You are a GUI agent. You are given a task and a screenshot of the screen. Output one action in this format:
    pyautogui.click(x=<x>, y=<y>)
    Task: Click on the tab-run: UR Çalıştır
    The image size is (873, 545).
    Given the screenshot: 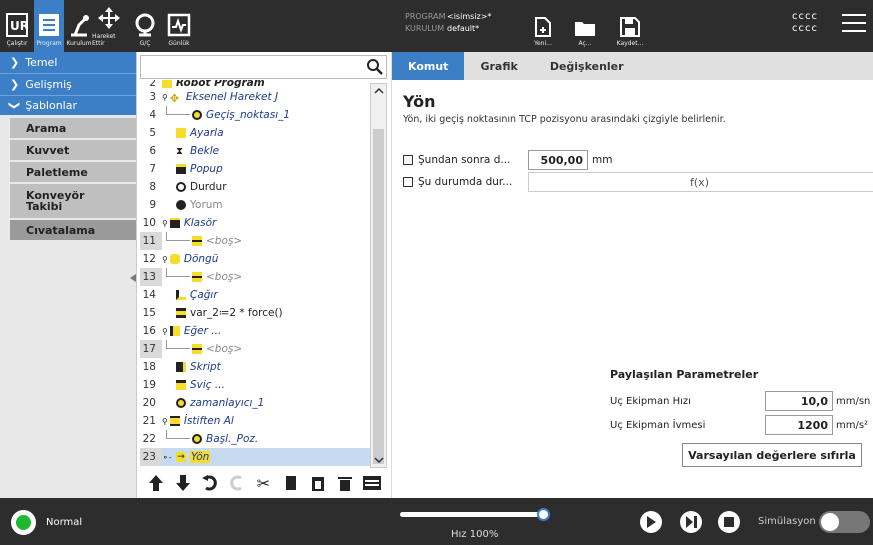 What is the action you would take?
    pyautogui.click(x=17, y=26)
    